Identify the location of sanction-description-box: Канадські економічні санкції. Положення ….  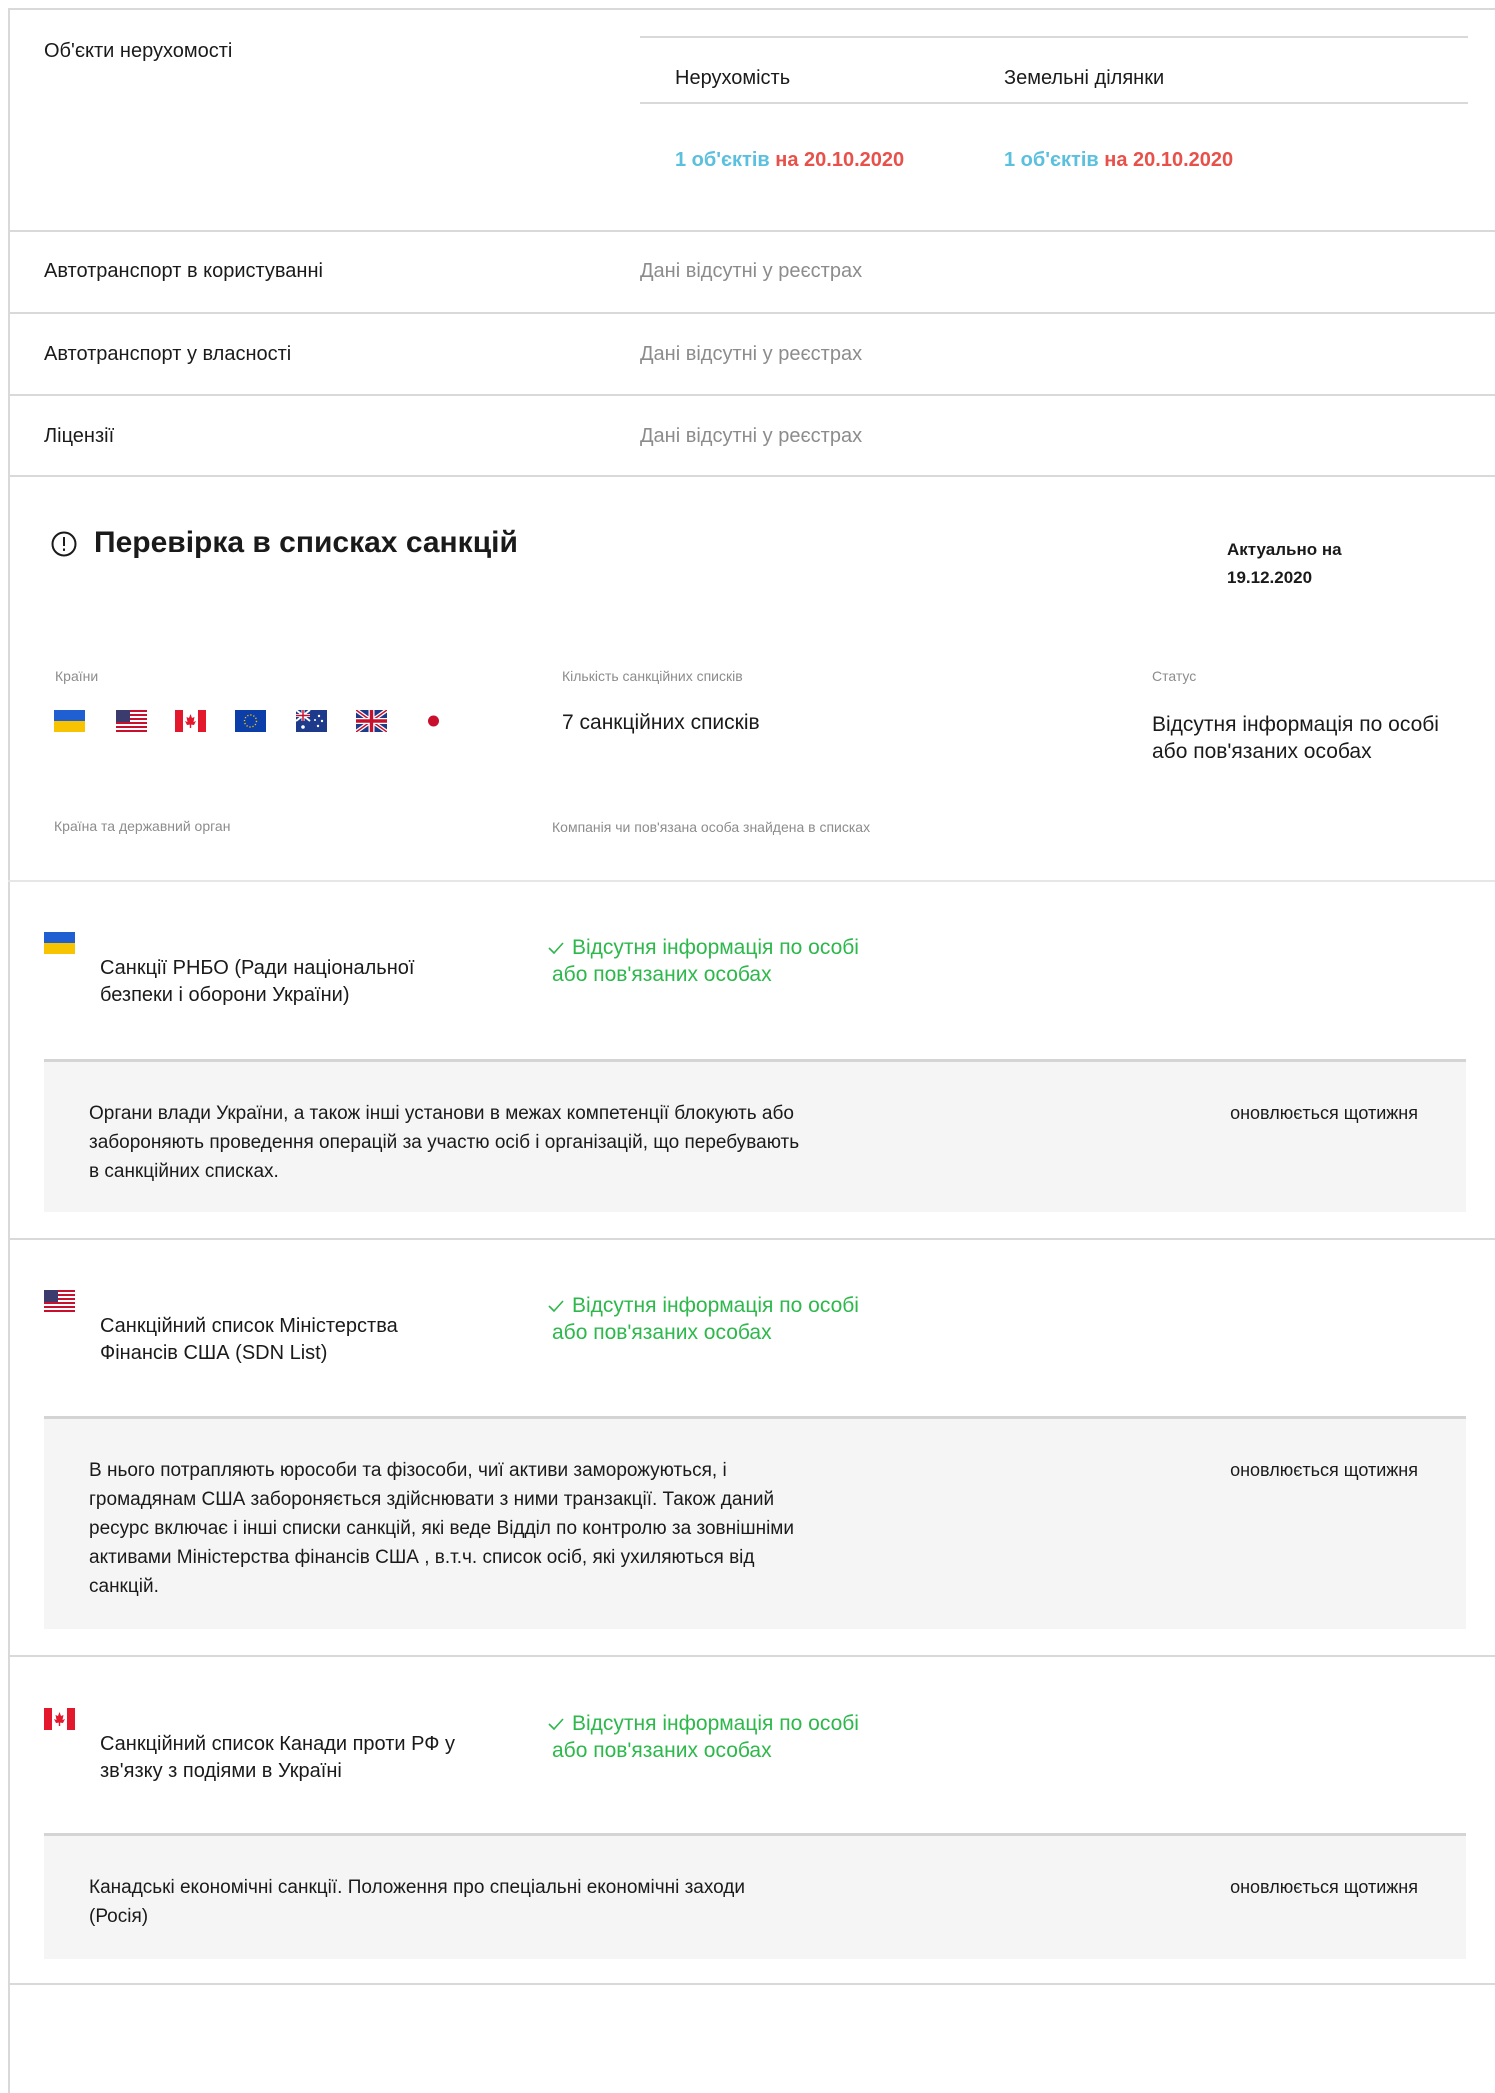
(755, 1896).